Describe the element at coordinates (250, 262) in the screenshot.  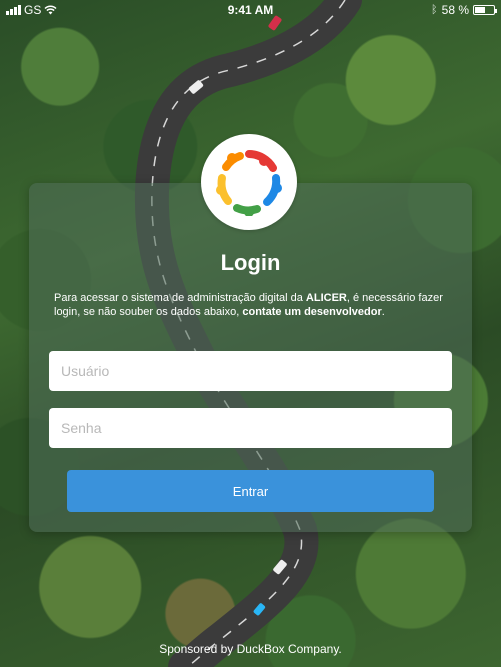
I see `page-title: Login` at that location.